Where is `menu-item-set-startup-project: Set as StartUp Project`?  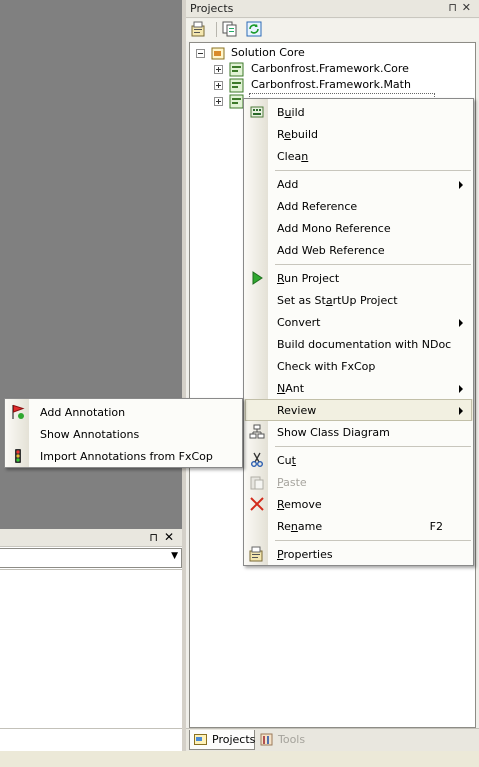
menu-item-set-startup-project: Set as StartUp Project is located at coordinates (358, 300).